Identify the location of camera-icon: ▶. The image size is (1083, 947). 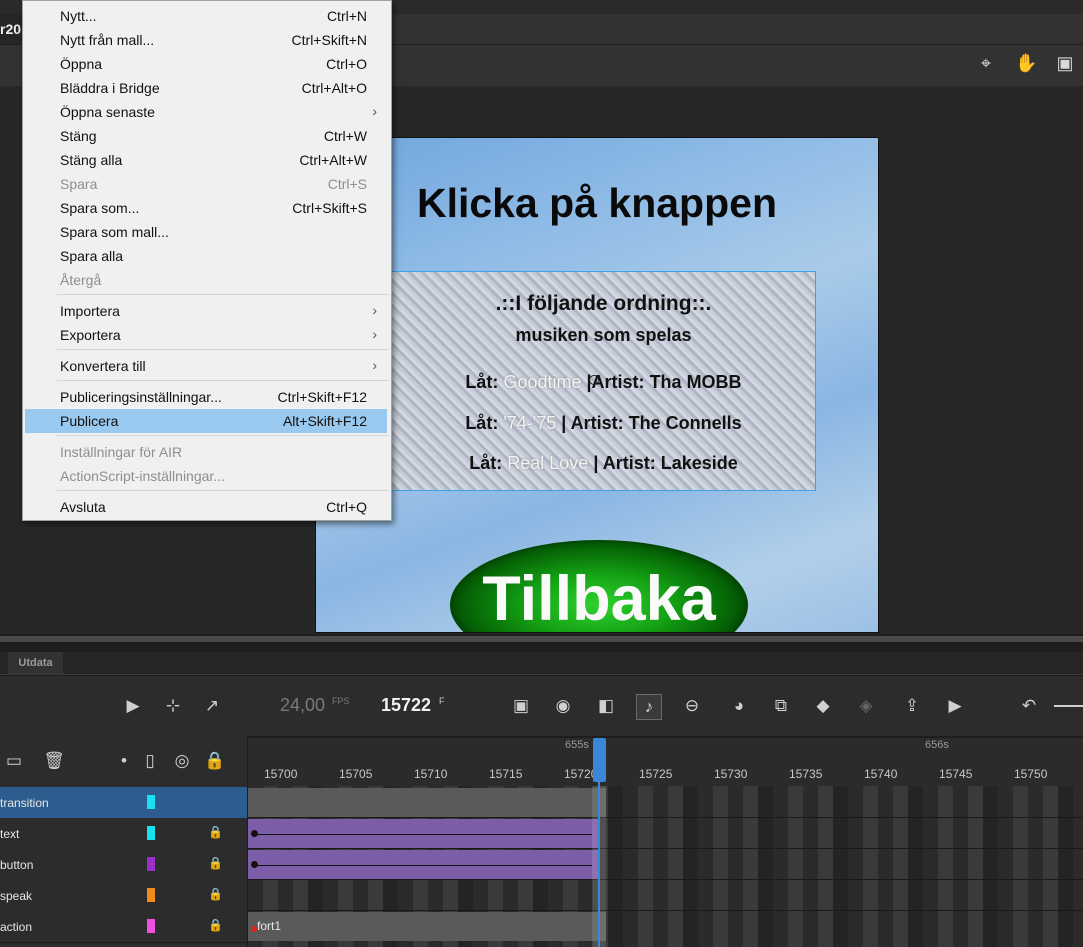
(133, 706).